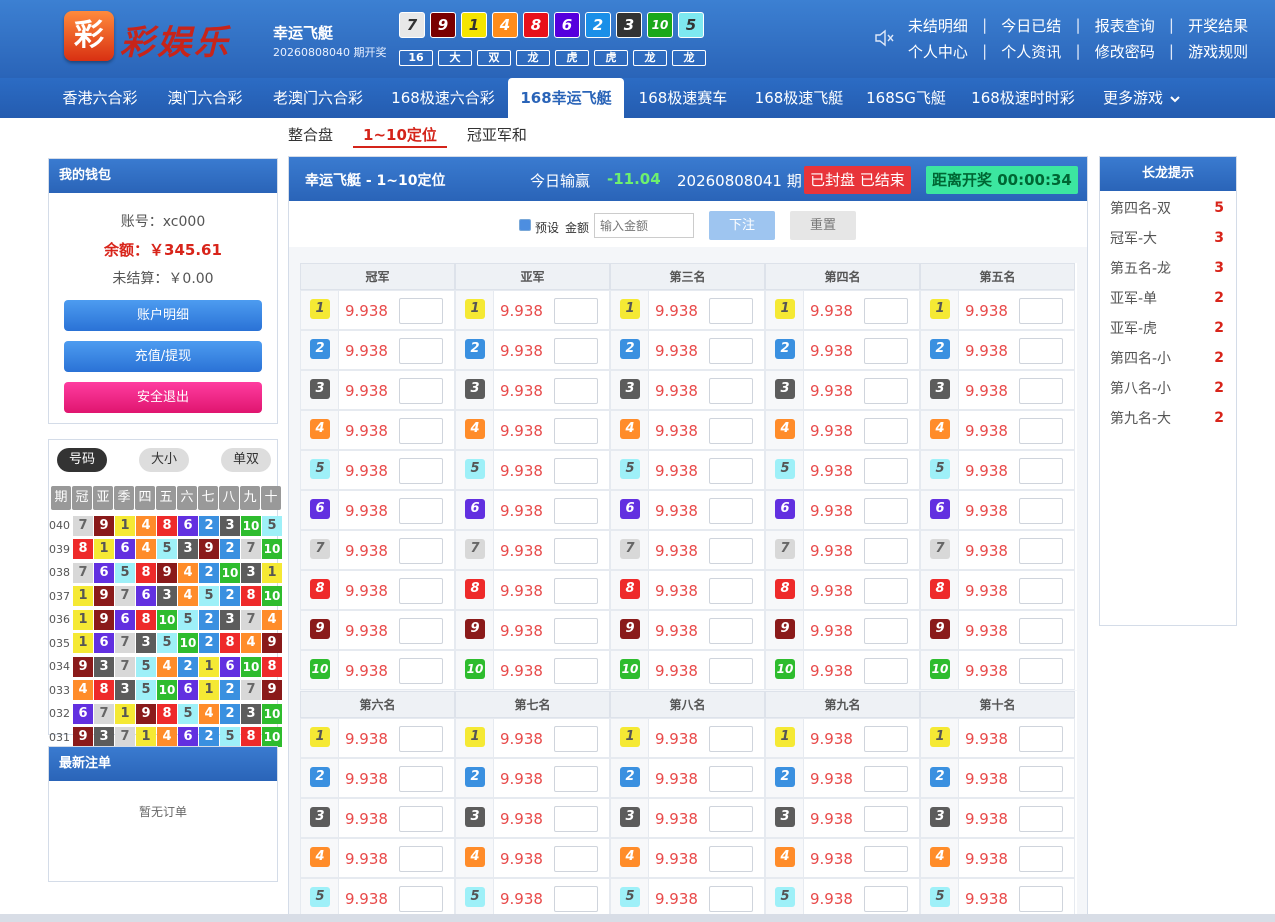 The height and width of the screenshot is (922, 1275). What do you see at coordinates (1218, 25) in the screenshot?
I see `header-link: 开奖结果` at bounding box center [1218, 25].